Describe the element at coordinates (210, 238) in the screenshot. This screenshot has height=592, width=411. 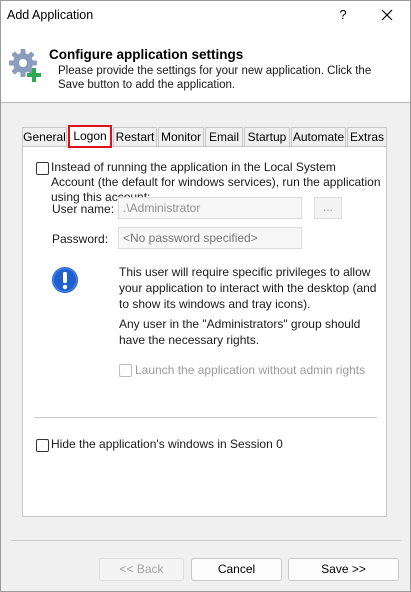
I see `password-field` at that location.